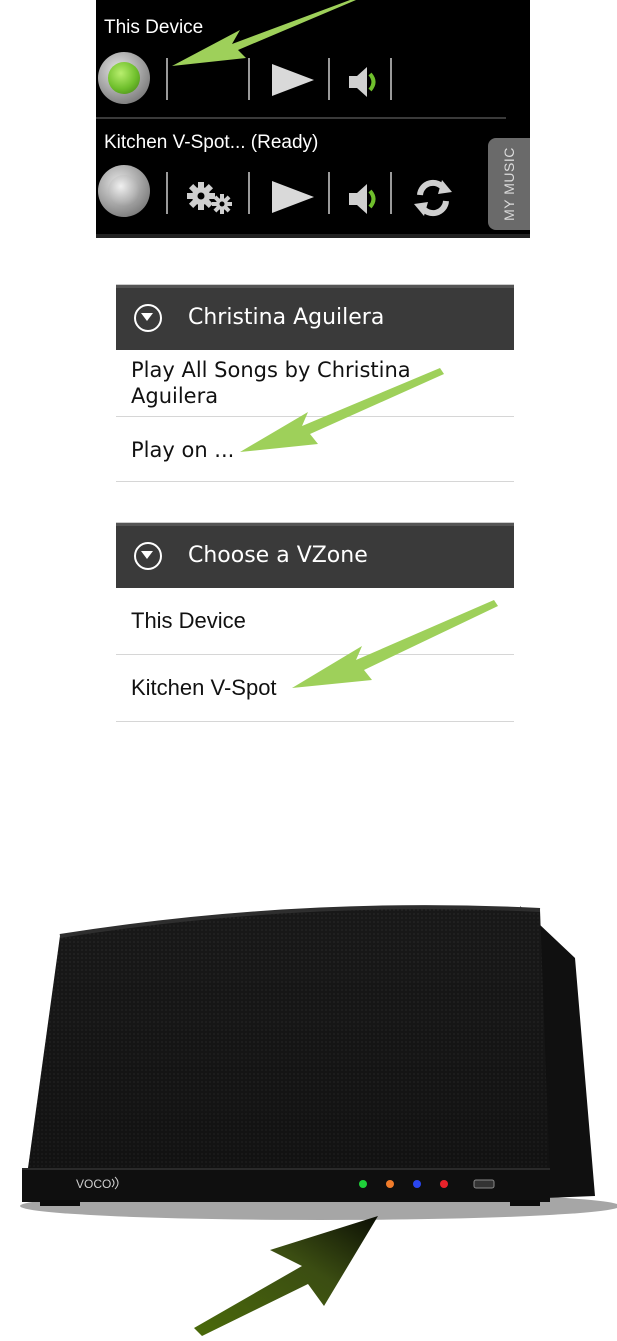 Image resolution: width=617 pixels, height=1341 pixels. I want to click on my-music-tab-label: MY MUSIC, so click(509, 184).